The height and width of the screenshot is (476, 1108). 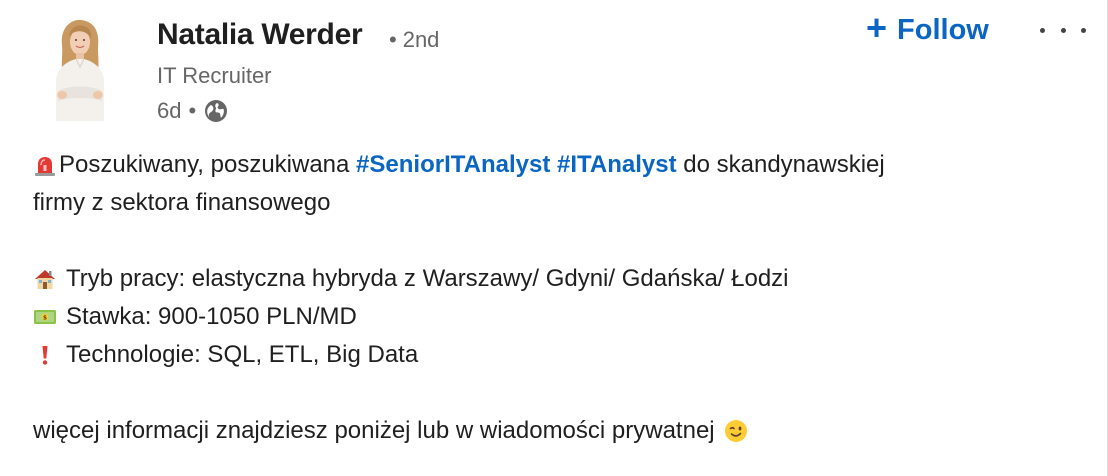 I want to click on post-time: 6d, so click(x=169, y=110).